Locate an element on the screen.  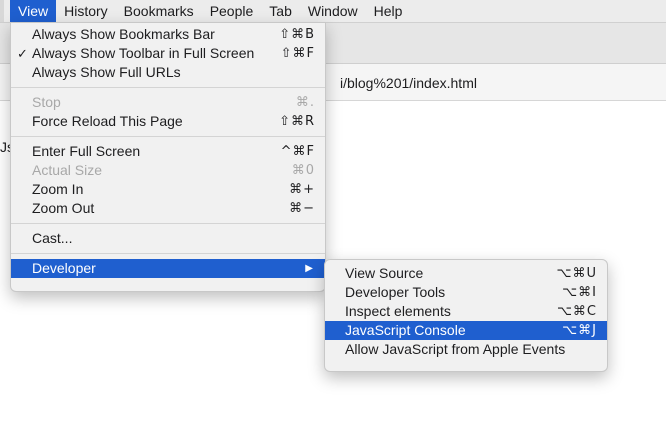
menubar-window: Window is located at coordinates (333, 11).